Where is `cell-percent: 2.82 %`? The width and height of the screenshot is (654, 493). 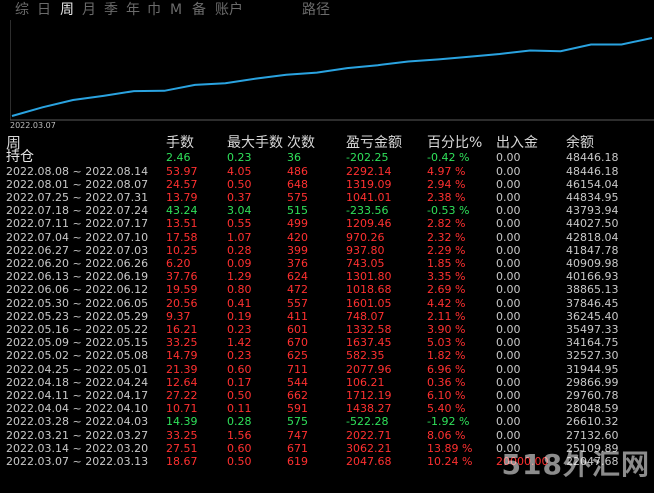 cell-percent: 2.82 % is located at coordinates (446, 224).